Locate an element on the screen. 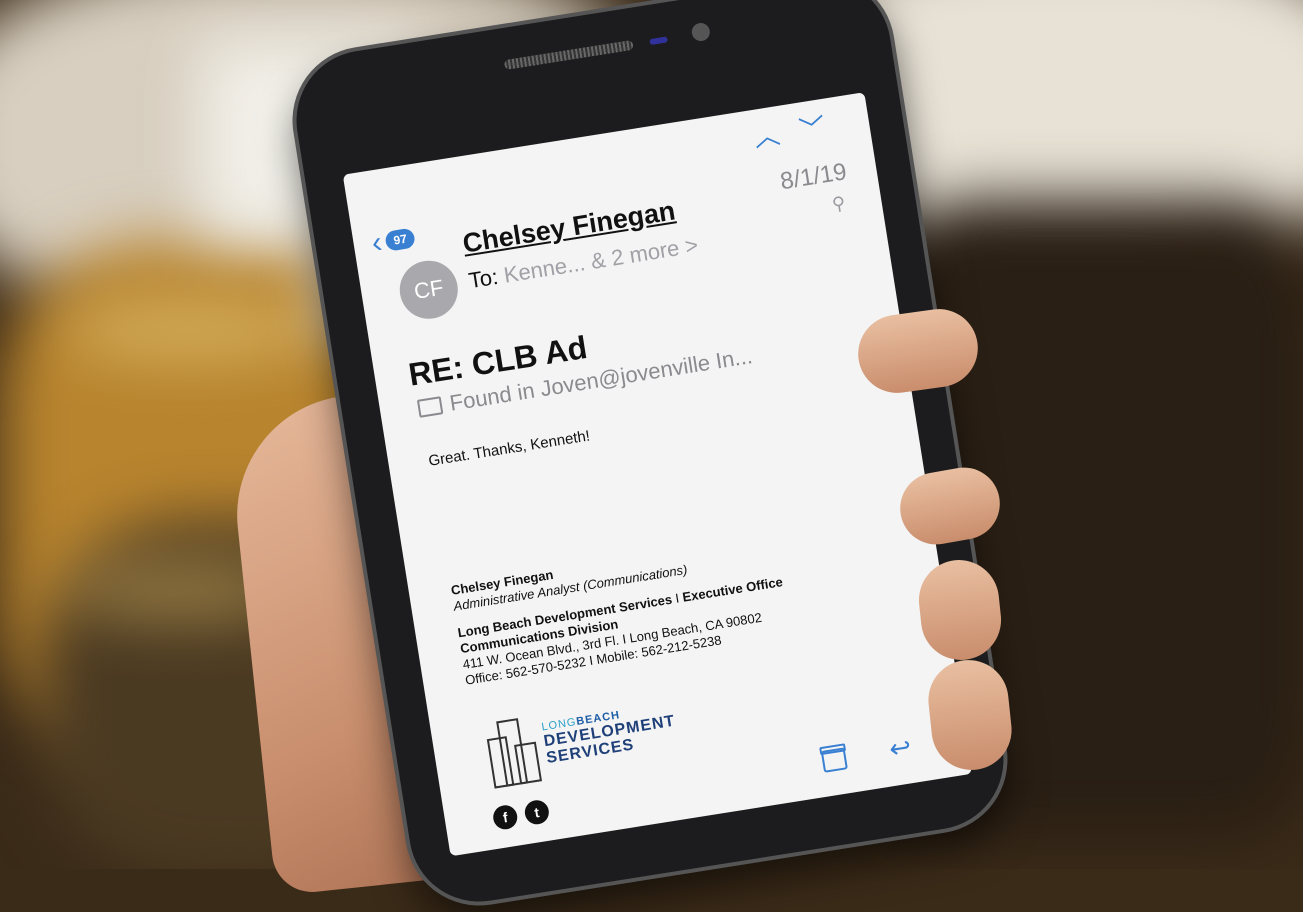 The width and height of the screenshot is (1303, 912). paperclip-icon: ⚲ is located at coordinates (838, 203).